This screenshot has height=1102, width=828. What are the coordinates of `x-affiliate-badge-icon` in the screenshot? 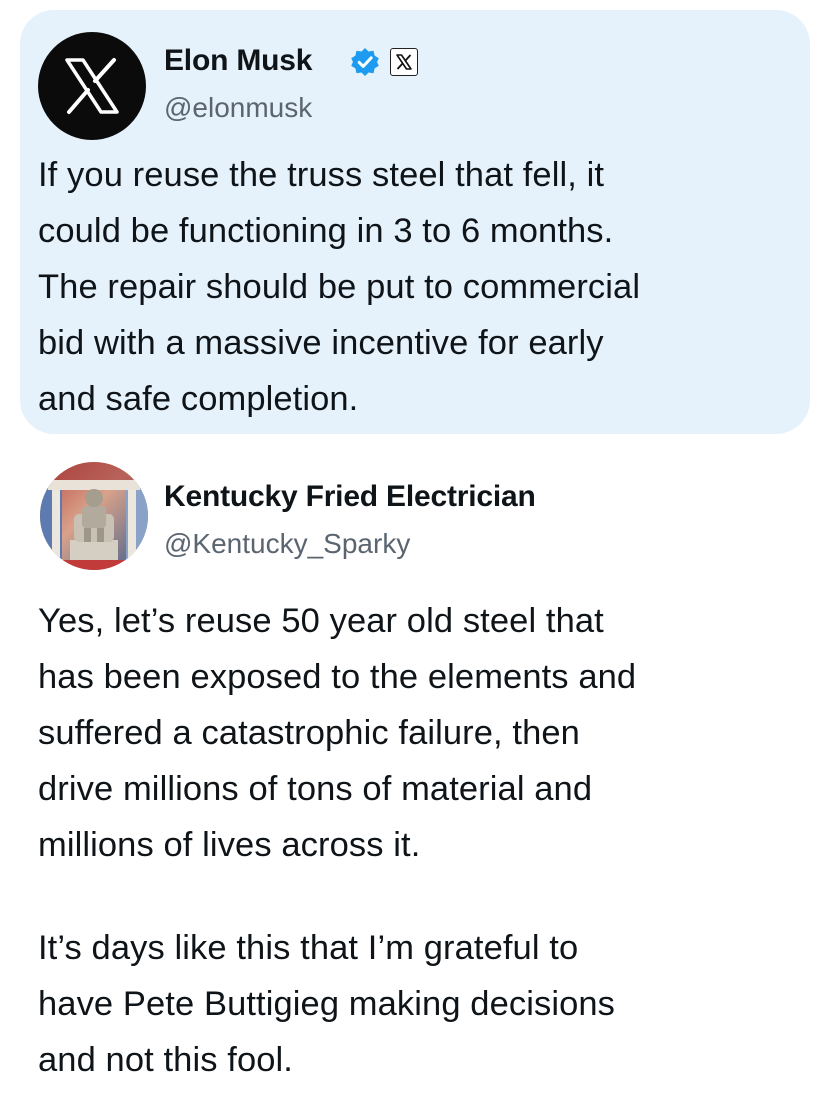 It's located at (404, 62).